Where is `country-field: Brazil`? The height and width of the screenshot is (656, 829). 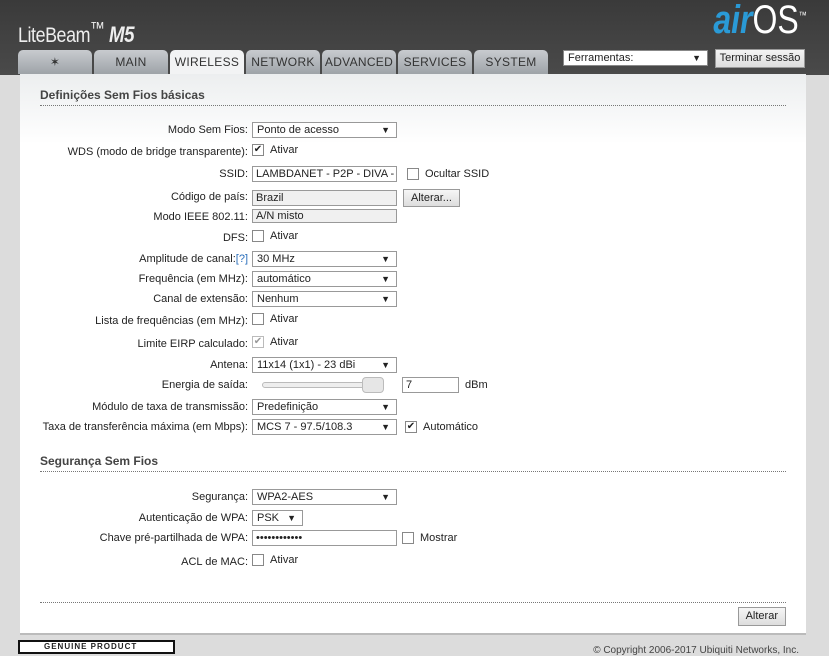
country-field: Brazil is located at coordinates (324, 198).